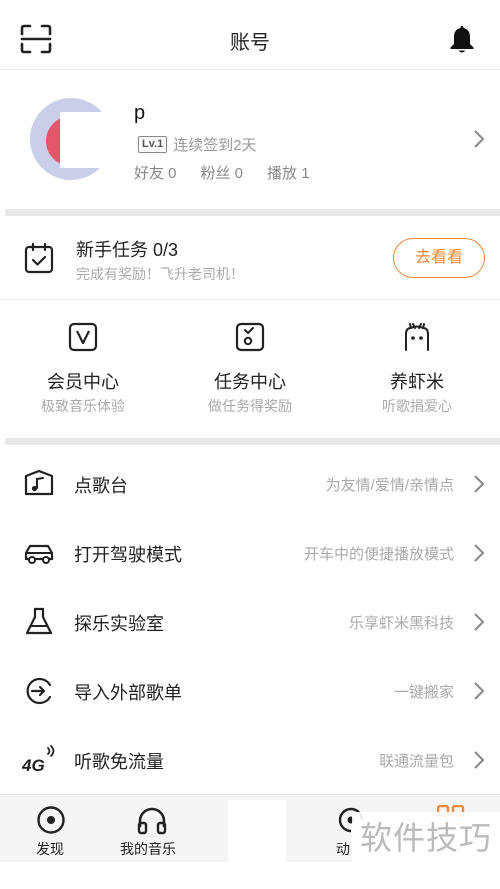  I want to click on 4g-icon: 4G, so click(38, 759).